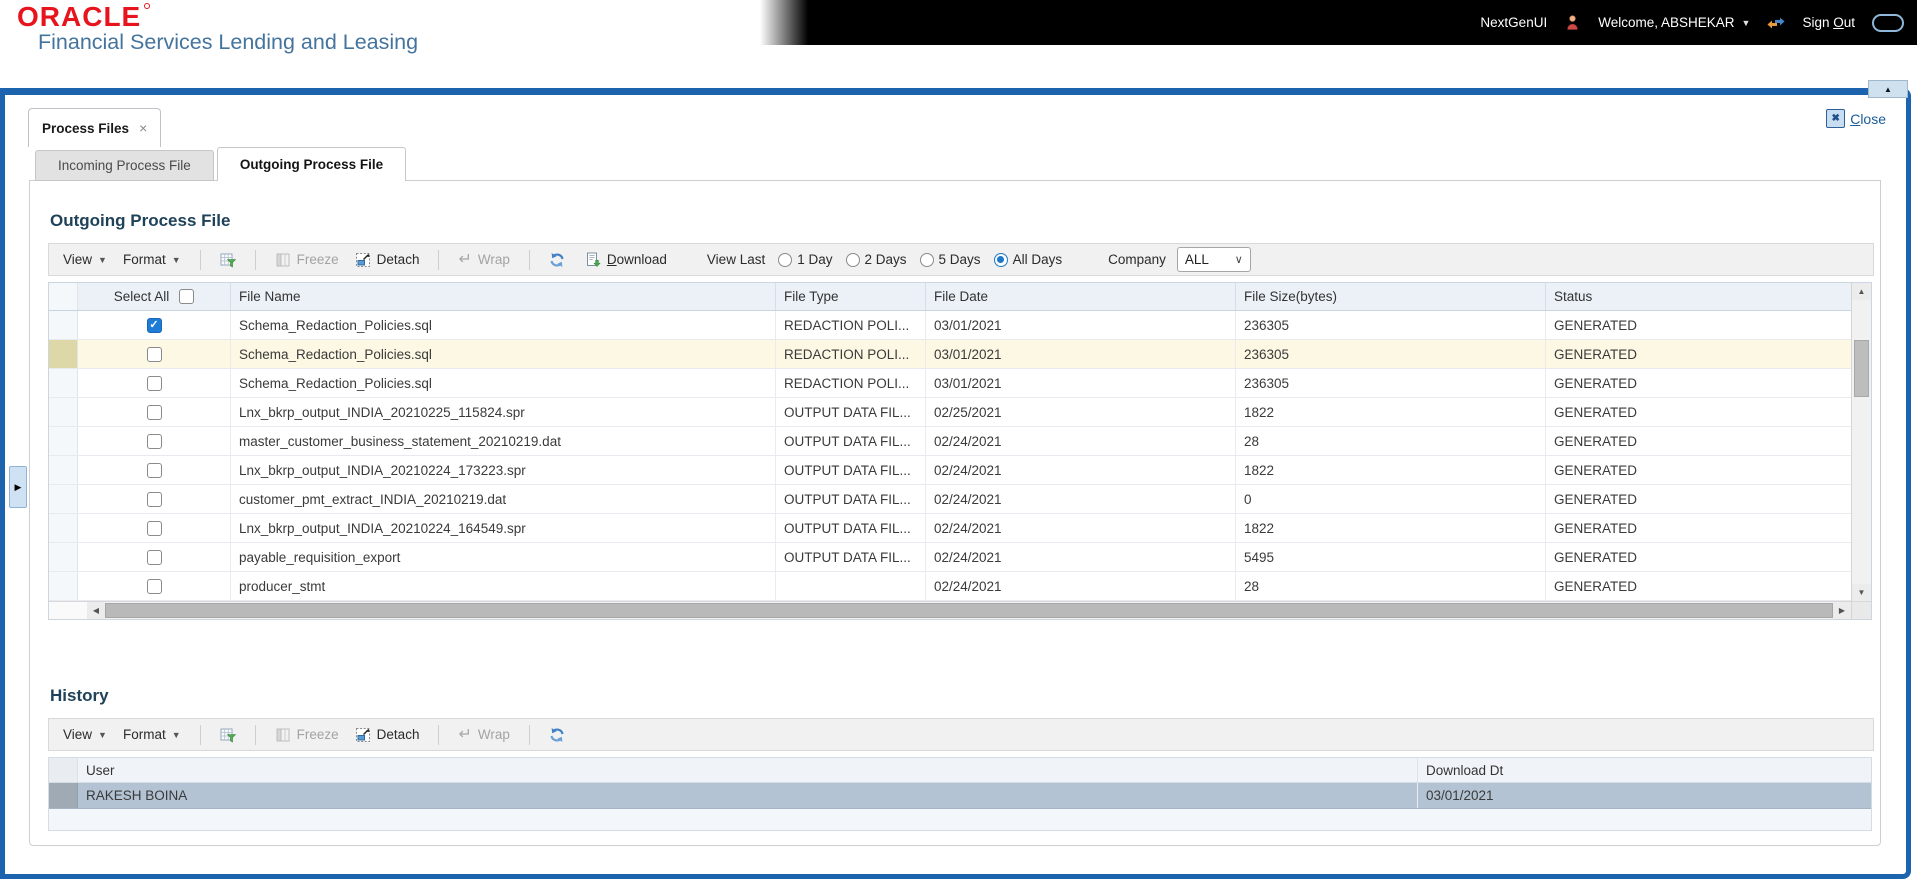  I want to click on freeze-label: Freeze, so click(317, 259).